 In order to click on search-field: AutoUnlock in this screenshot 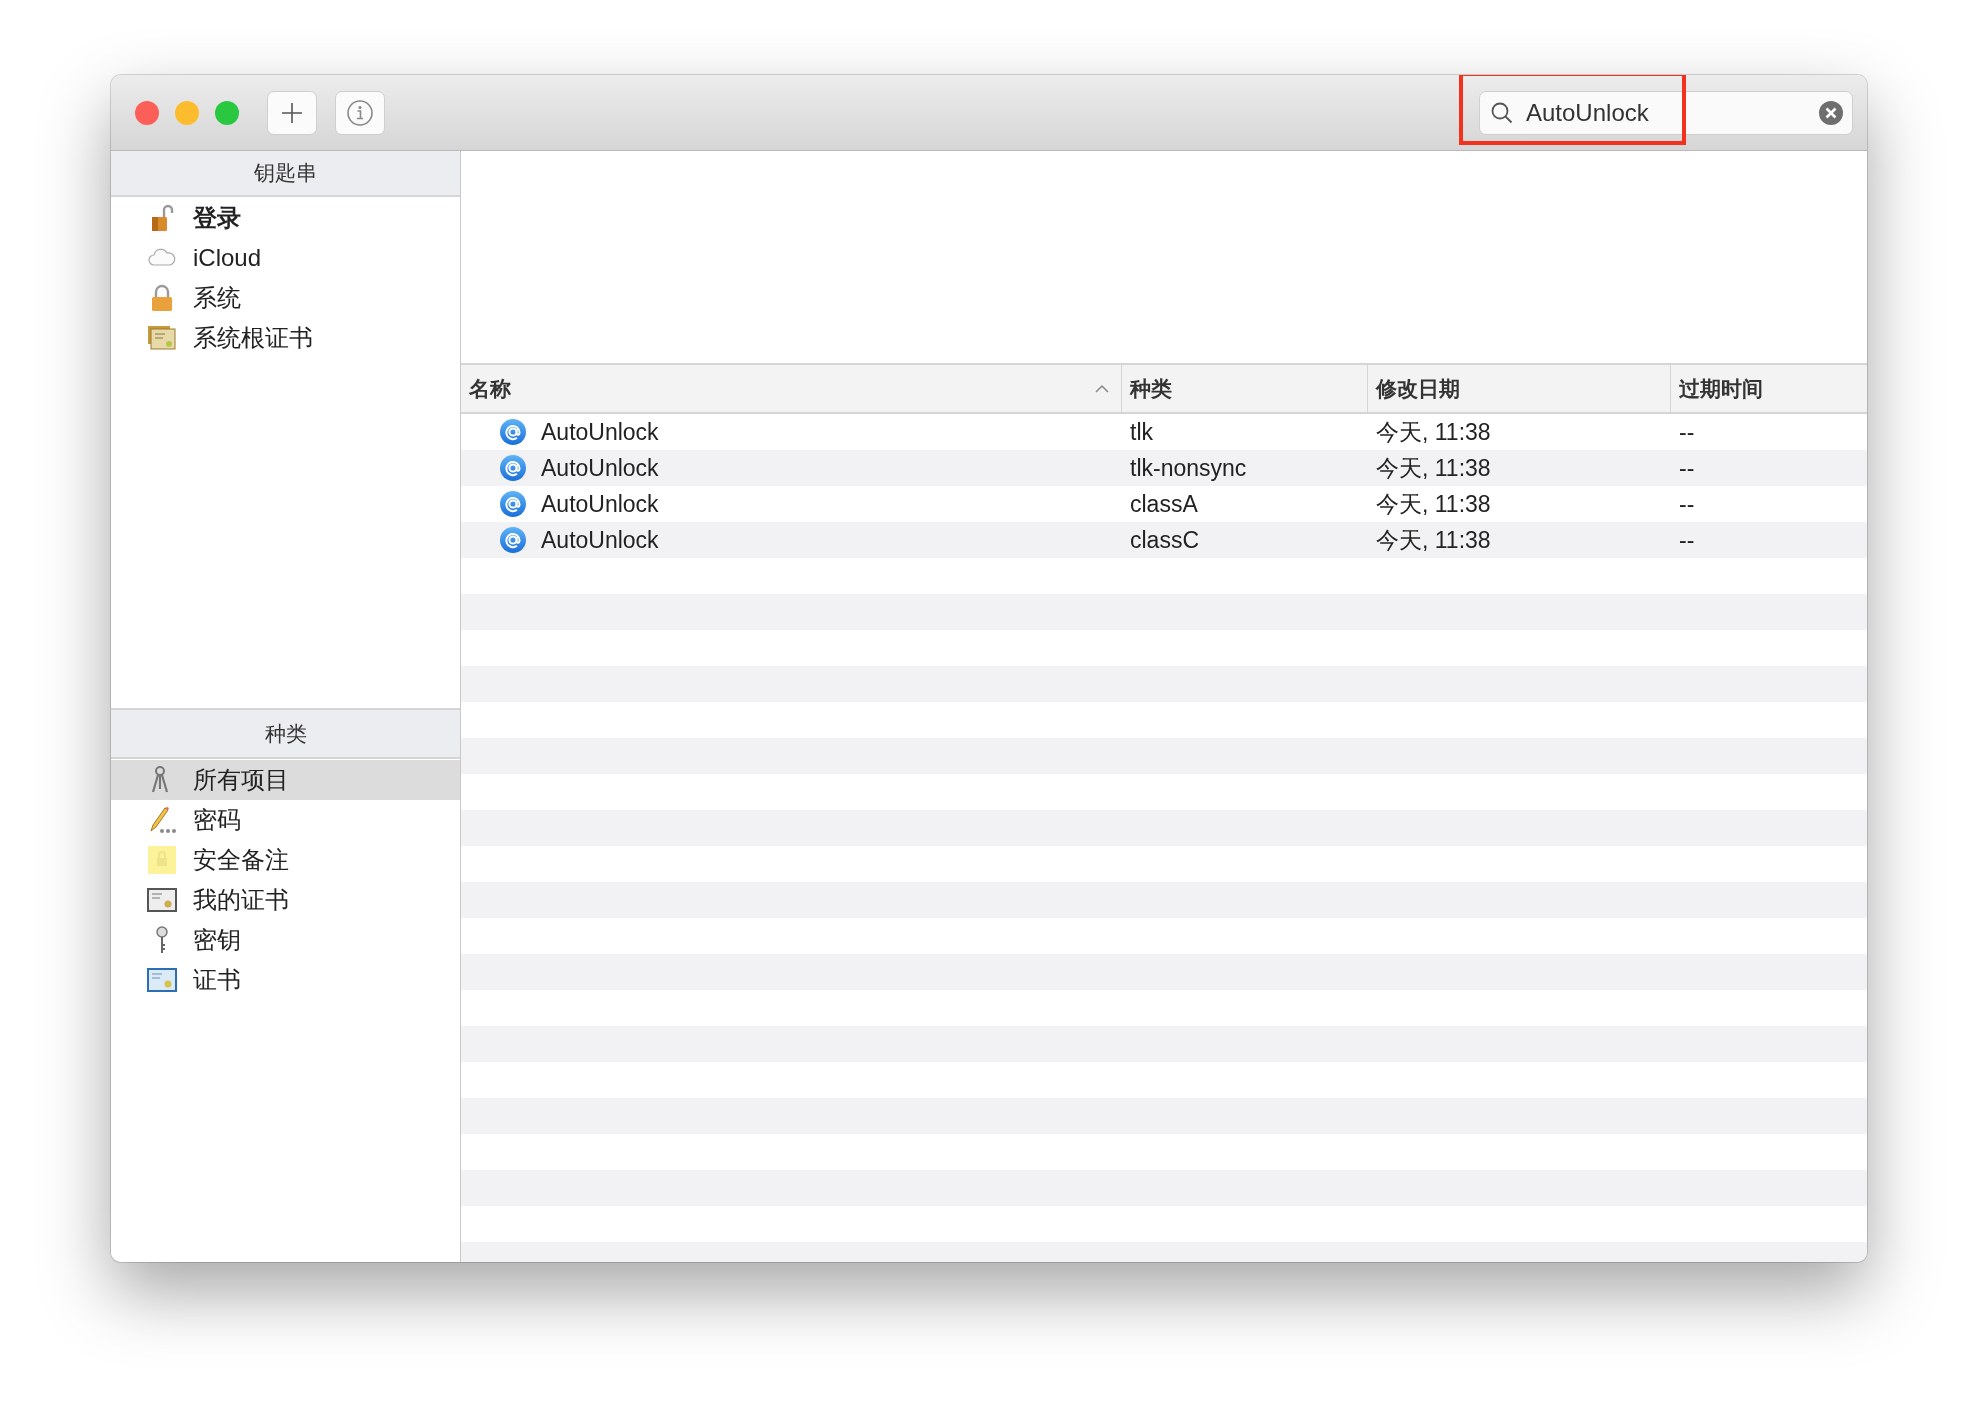, I will do `click(1666, 112)`.